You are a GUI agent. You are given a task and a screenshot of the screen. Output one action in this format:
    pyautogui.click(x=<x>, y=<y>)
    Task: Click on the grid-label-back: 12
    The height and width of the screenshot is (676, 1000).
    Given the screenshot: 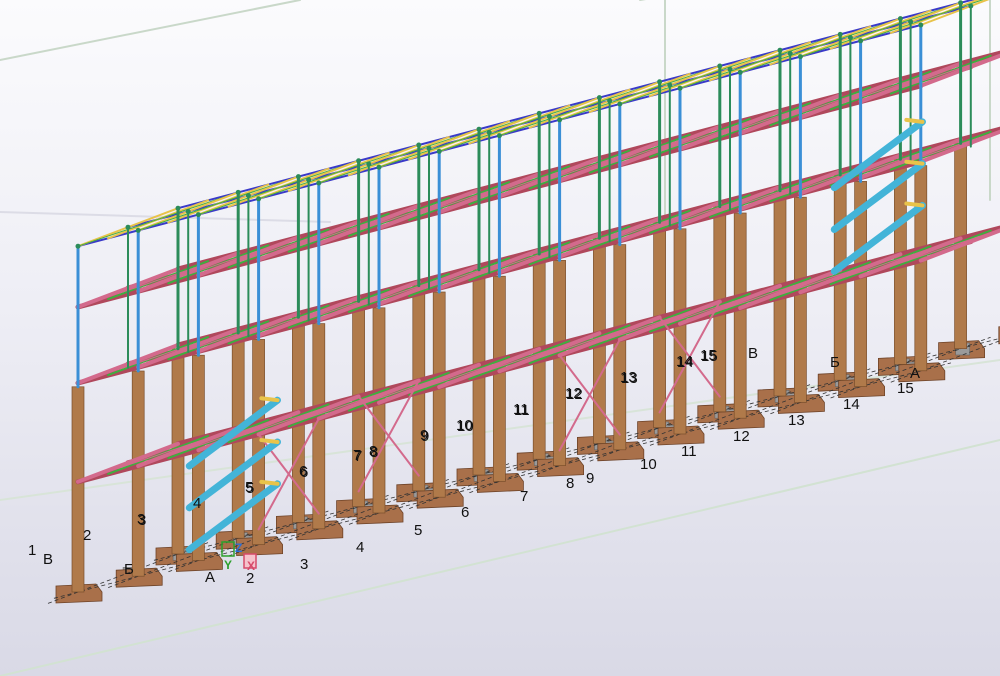 What is the action you would take?
    pyautogui.click(x=574, y=394)
    